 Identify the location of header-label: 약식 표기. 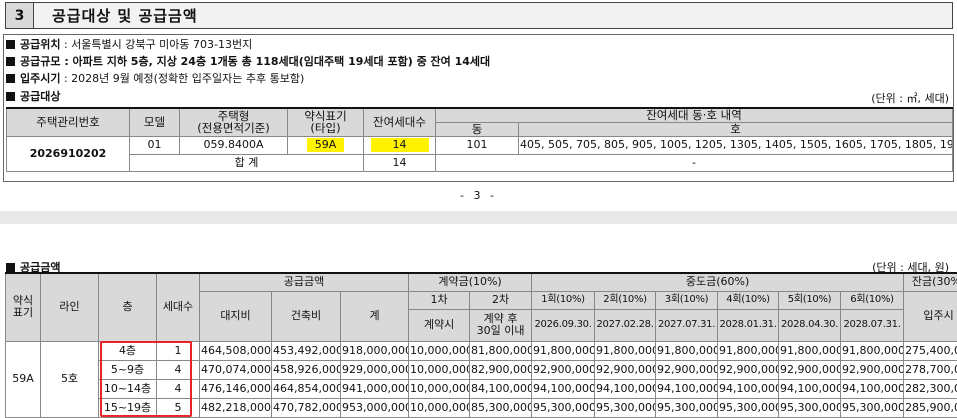
(23, 307).